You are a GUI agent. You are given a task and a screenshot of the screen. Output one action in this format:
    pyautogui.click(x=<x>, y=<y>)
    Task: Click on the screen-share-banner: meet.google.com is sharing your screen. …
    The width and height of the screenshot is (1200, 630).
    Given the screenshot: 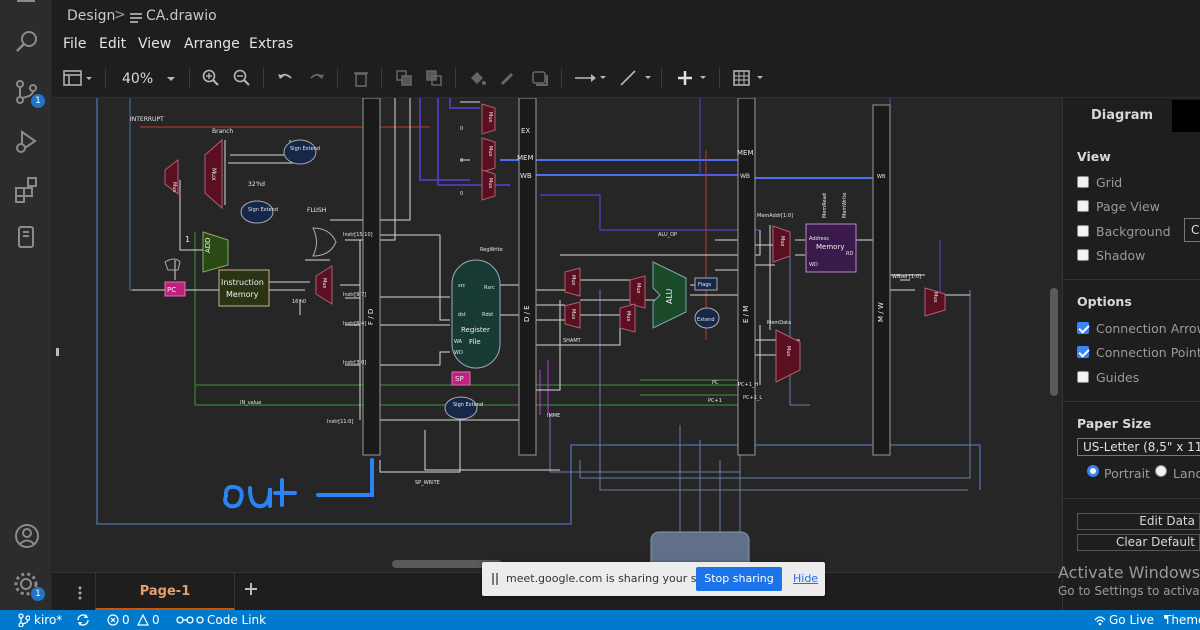 What is the action you would take?
    pyautogui.click(x=653, y=579)
    